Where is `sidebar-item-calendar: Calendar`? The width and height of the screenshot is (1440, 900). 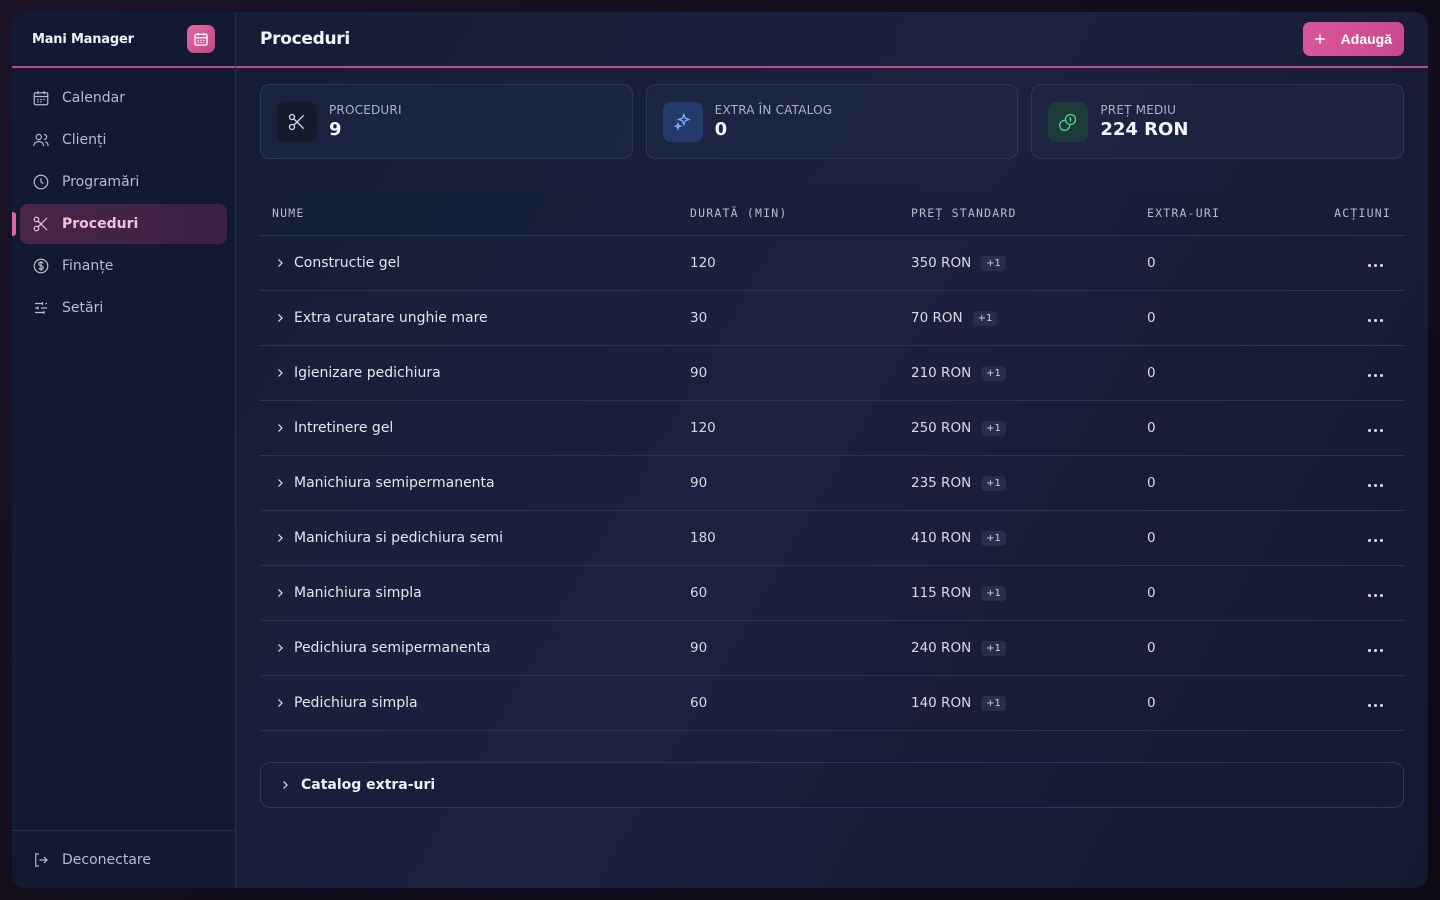
sidebar-item-calendar: Calendar is located at coordinates (123, 98).